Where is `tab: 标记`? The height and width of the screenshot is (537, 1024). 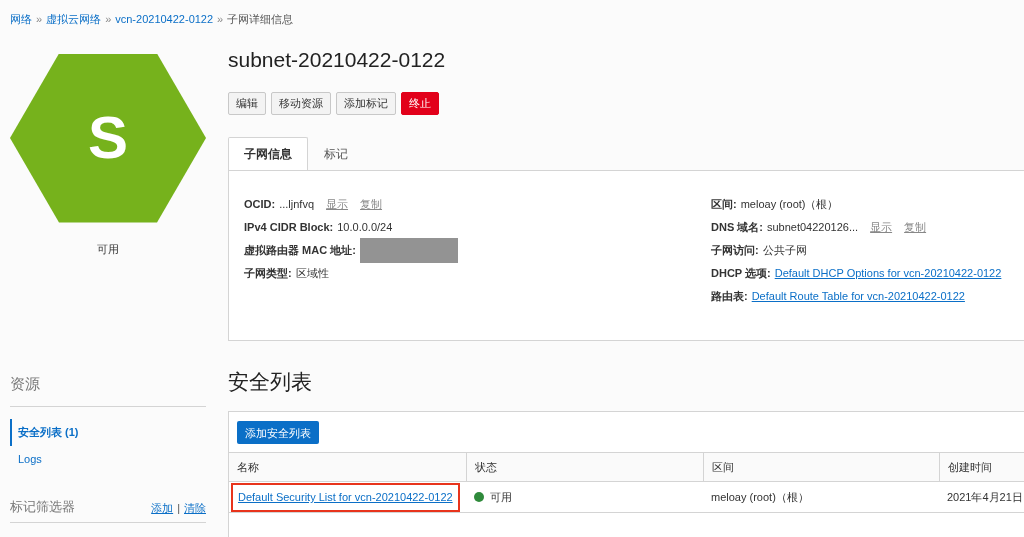
tab: 标记 is located at coordinates (336, 153).